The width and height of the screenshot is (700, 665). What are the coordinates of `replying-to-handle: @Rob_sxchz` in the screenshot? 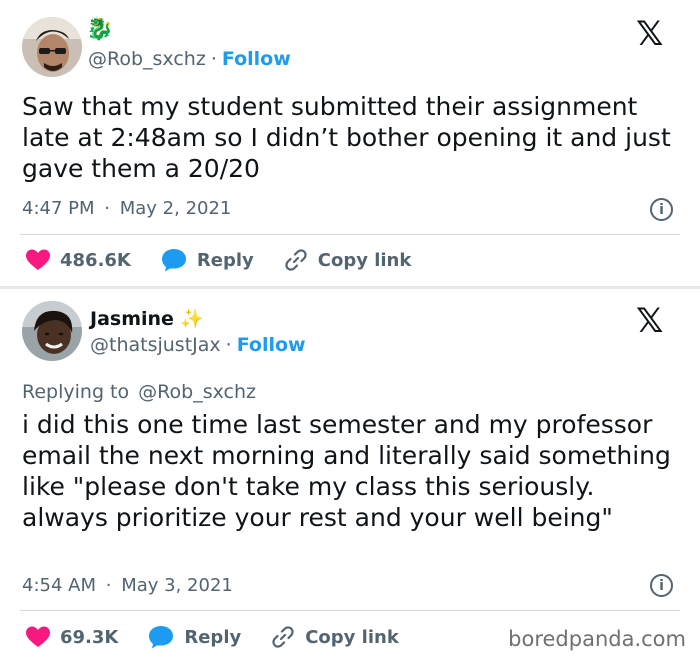 It's located at (197, 392).